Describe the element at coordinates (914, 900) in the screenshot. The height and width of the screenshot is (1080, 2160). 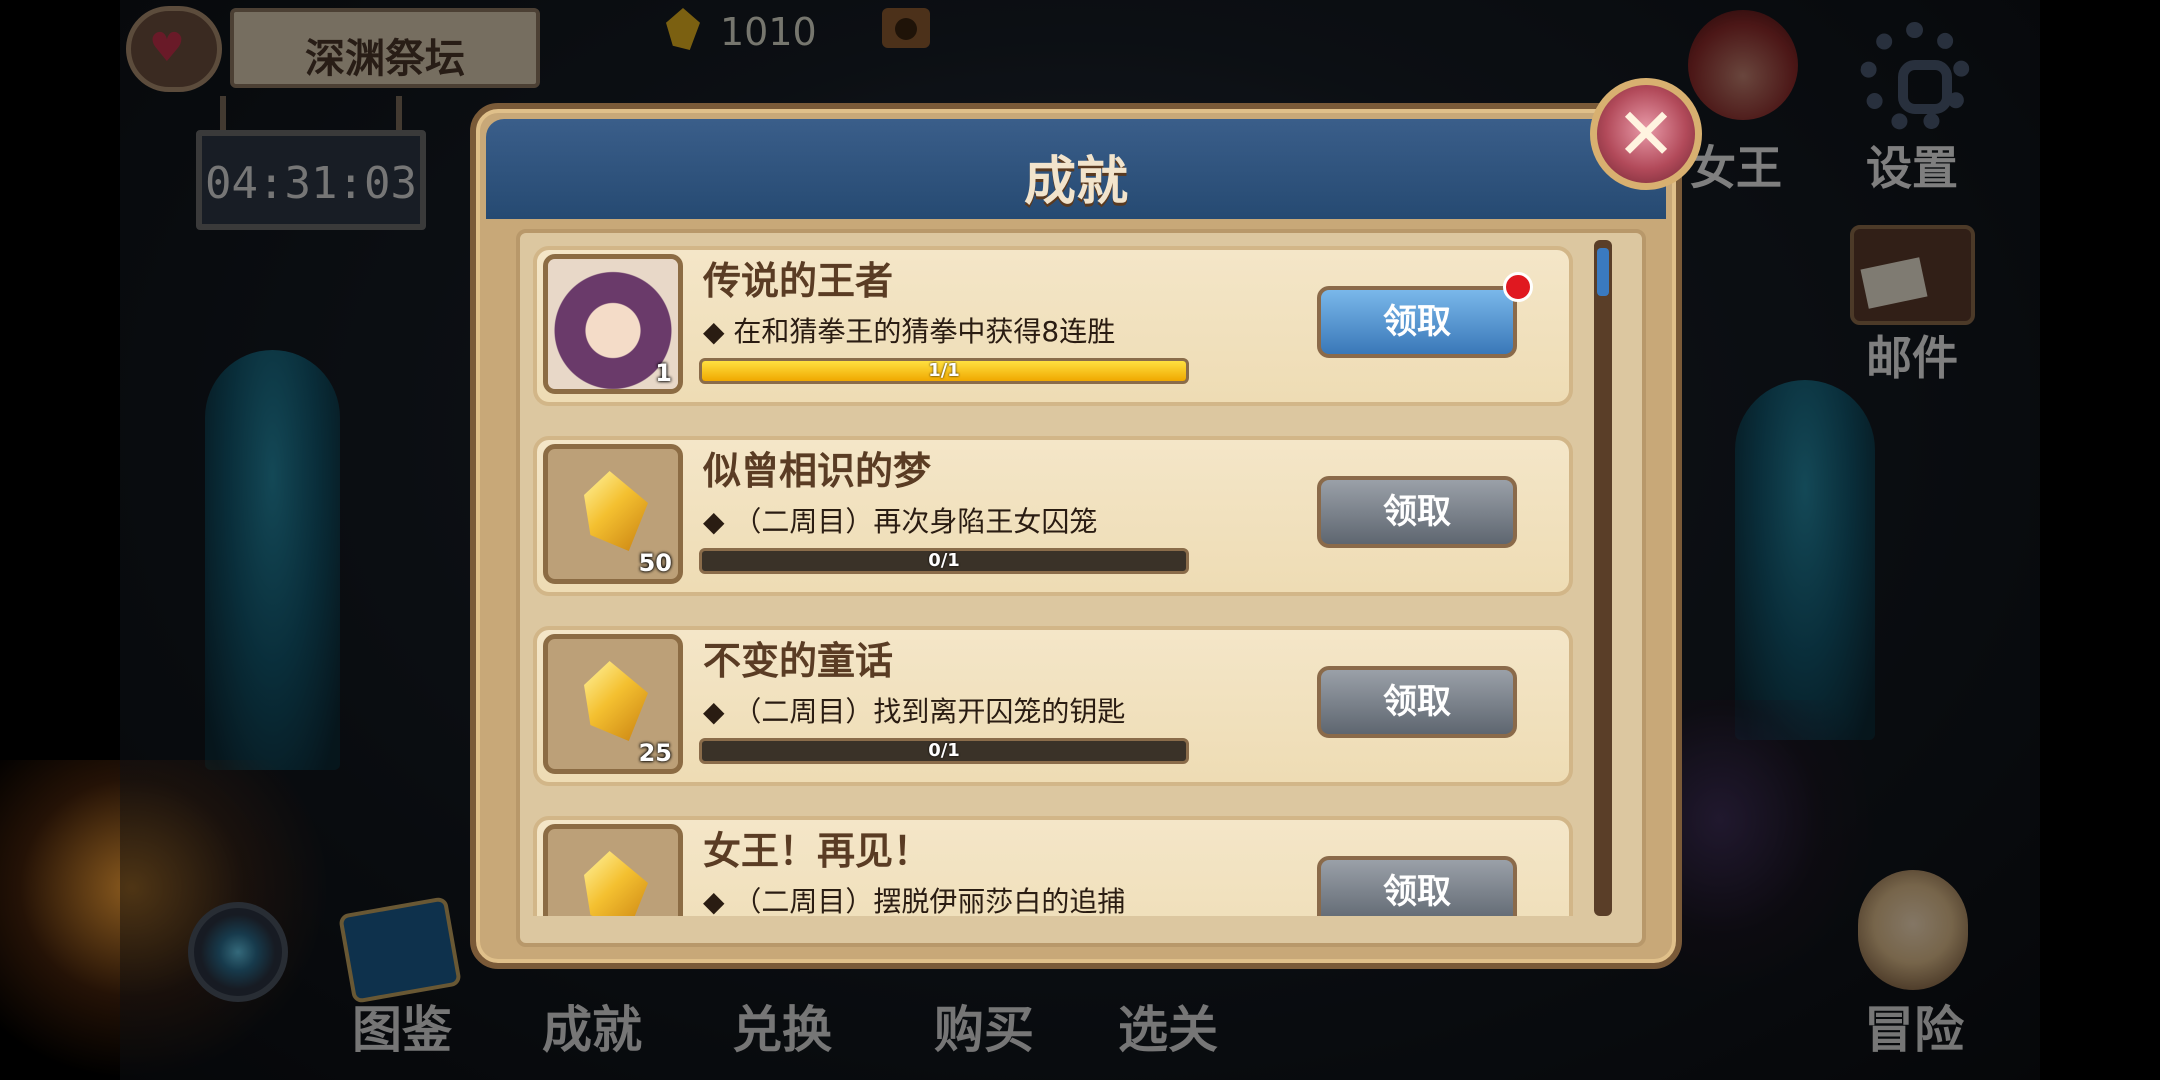
I see `achievement-desc: ◆ （二周目）摆脱伊丽莎白的追捕` at that location.